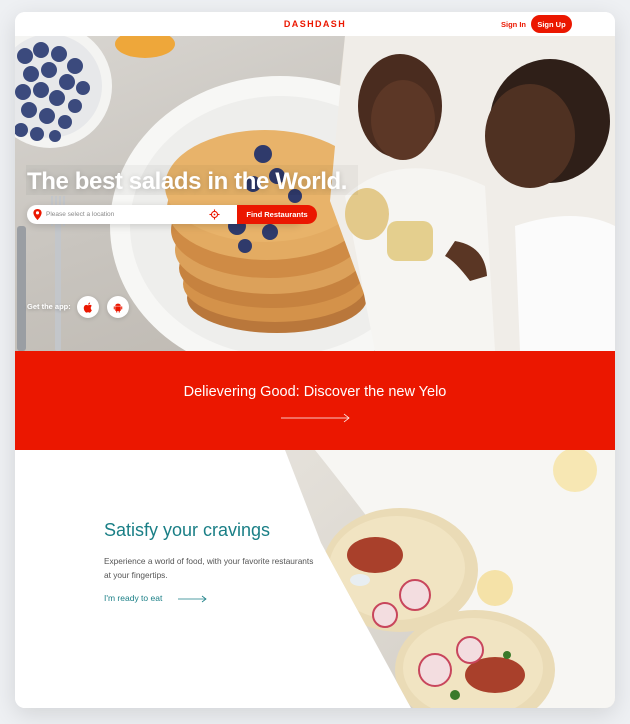 The image size is (630, 724). Describe the element at coordinates (187, 530) in the screenshot. I see `cravings-title: Satisfy your cravings` at that location.